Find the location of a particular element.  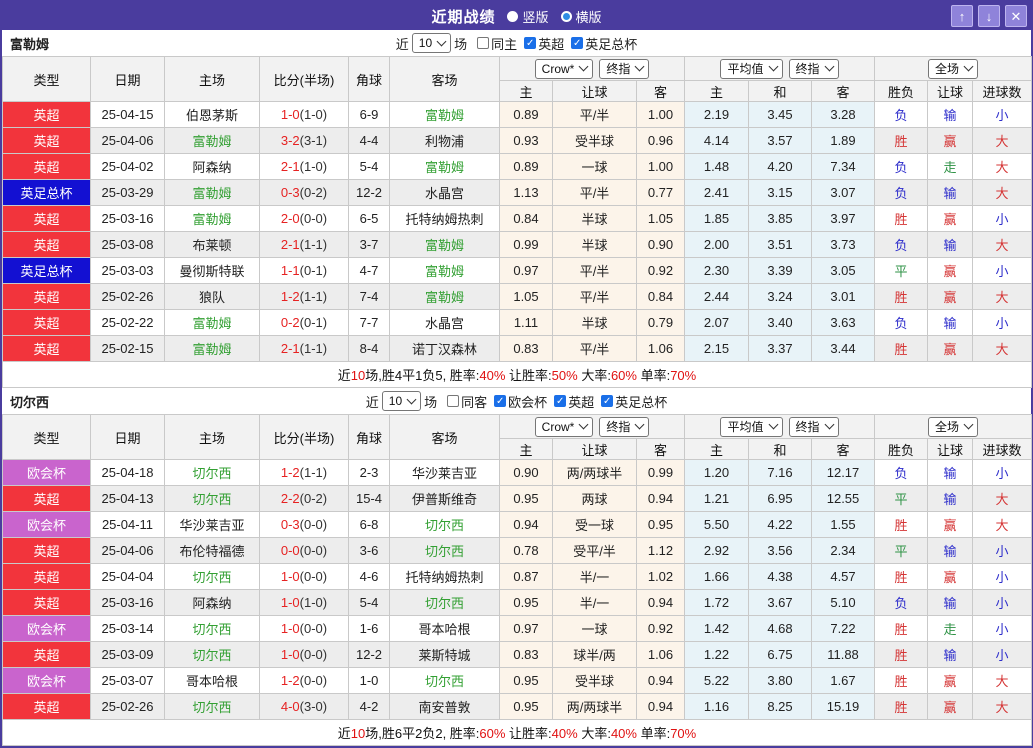

avg-away-odds: 3.28 is located at coordinates (843, 114).